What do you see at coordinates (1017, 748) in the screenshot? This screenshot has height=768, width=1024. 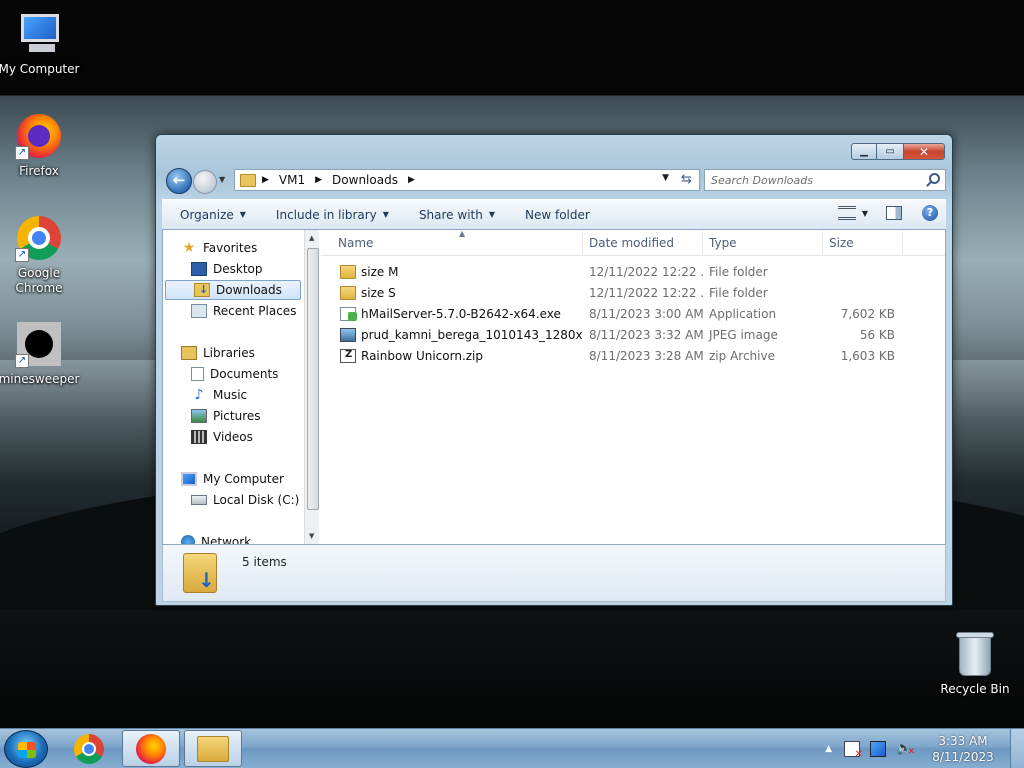 I see `show-desktop-button` at bounding box center [1017, 748].